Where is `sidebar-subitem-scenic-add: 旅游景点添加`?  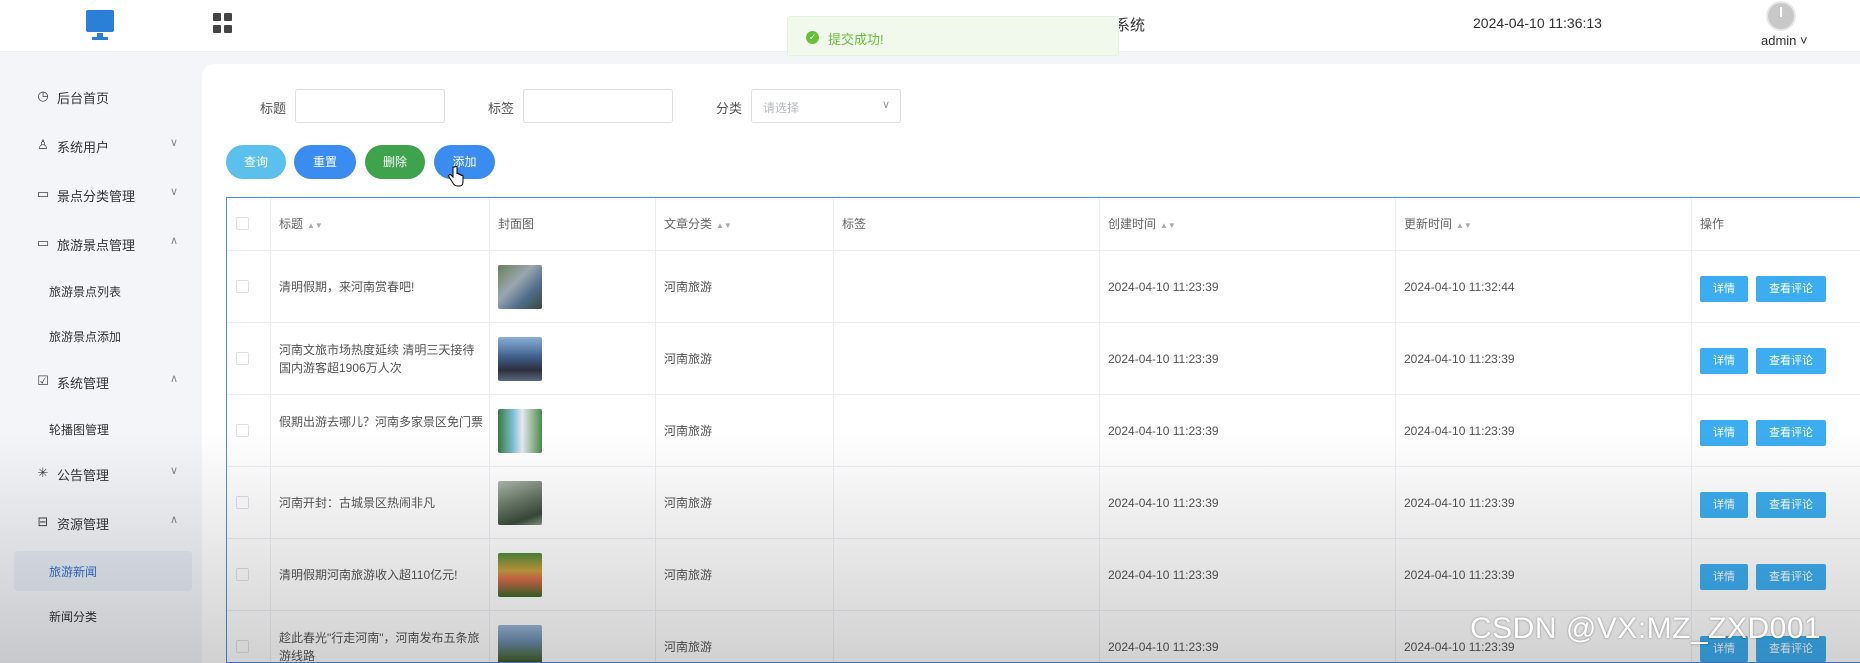 sidebar-subitem-scenic-add: 旅游景点添加 is located at coordinates (103, 336).